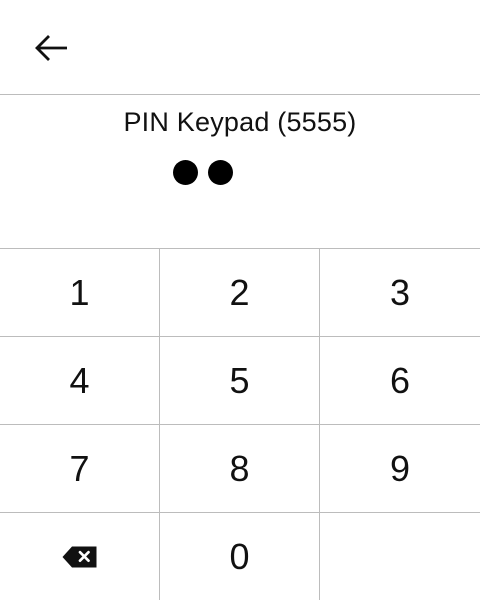 This screenshot has height=600, width=480. I want to click on keypad-key-2: 2, so click(240, 293).